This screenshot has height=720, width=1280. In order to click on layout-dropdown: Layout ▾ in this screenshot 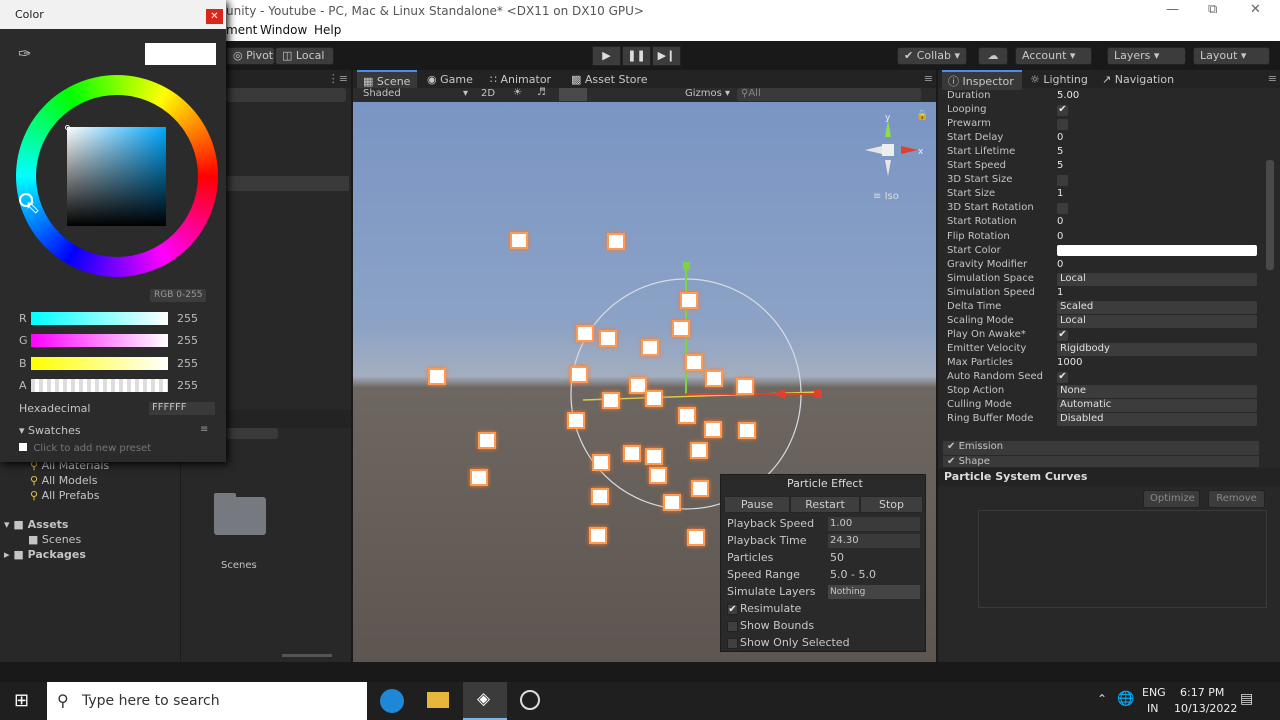, I will do `click(1231, 56)`.